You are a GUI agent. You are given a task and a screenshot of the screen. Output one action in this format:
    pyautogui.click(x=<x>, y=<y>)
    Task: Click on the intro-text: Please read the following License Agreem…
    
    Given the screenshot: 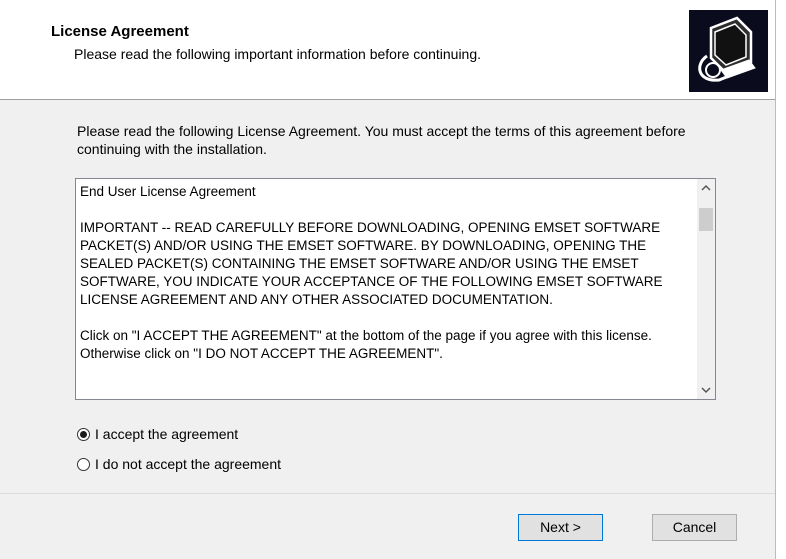 What is the action you would take?
    pyautogui.click(x=381, y=140)
    